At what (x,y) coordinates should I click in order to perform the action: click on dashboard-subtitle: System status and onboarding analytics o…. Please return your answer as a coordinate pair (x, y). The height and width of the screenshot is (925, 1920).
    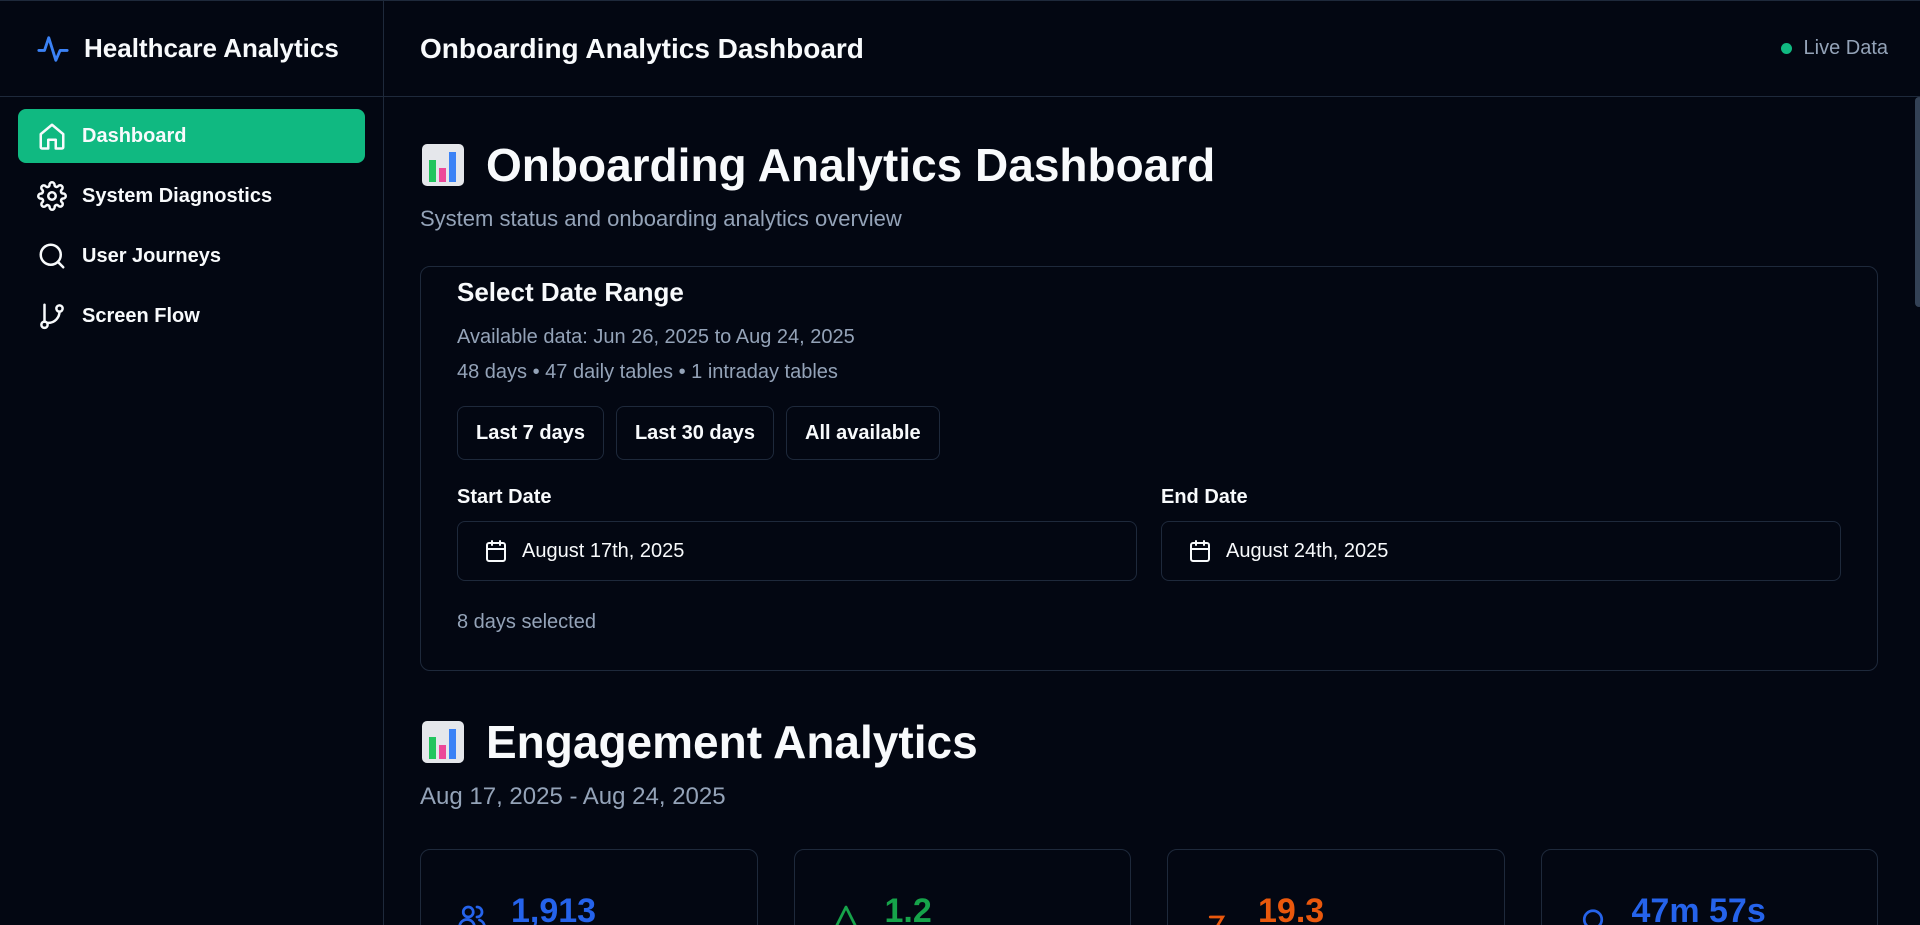
    Looking at the image, I should click on (661, 218).